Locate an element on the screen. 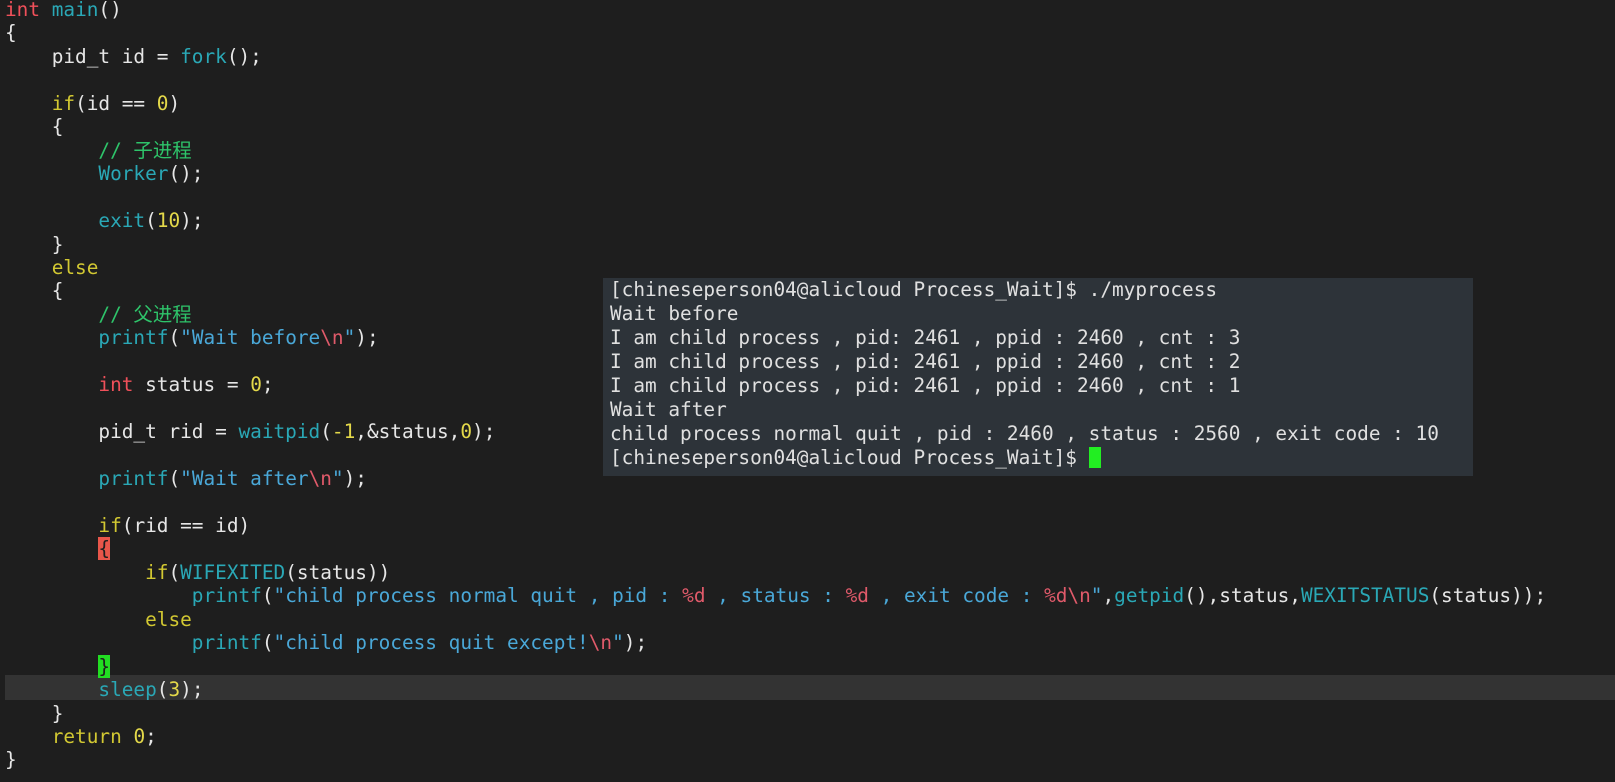 The width and height of the screenshot is (1615, 782). code-token: 10 is located at coordinates (168, 221).